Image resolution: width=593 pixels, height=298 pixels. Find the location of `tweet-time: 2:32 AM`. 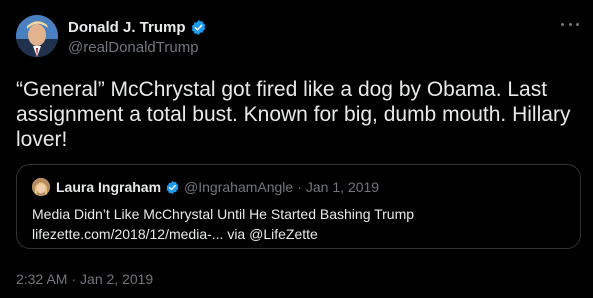

tweet-time: 2:32 AM is located at coordinates (42, 279).